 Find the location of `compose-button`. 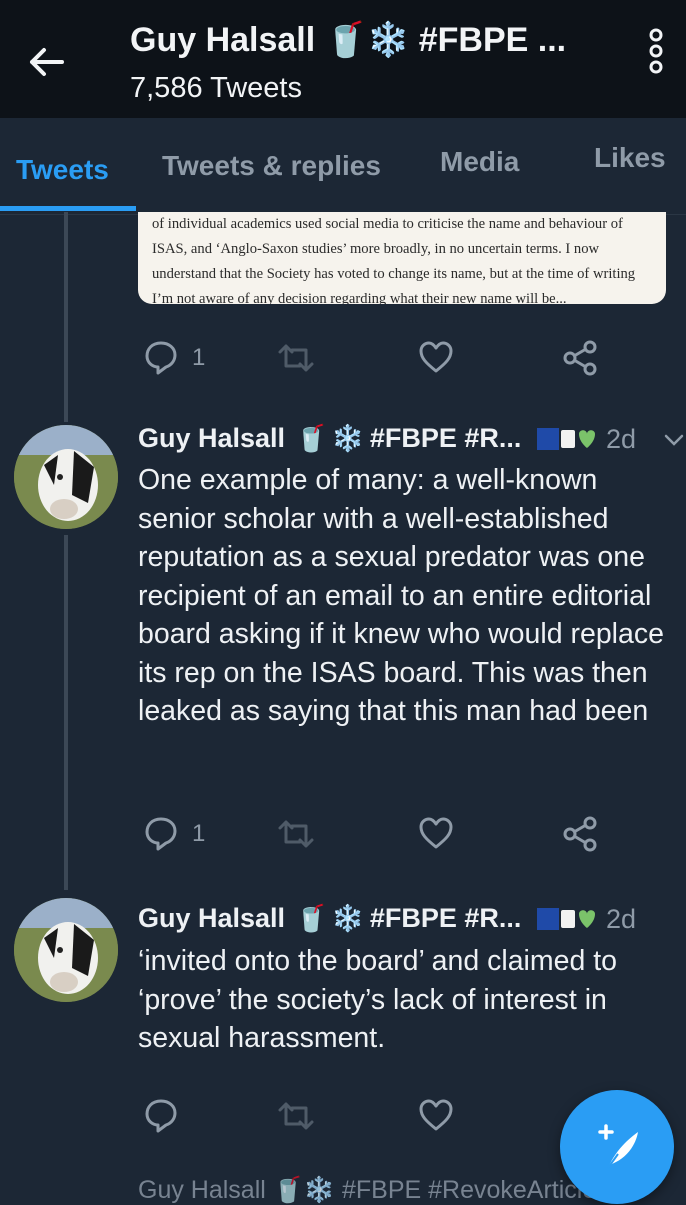

compose-button is located at coordinates (617, 1147).